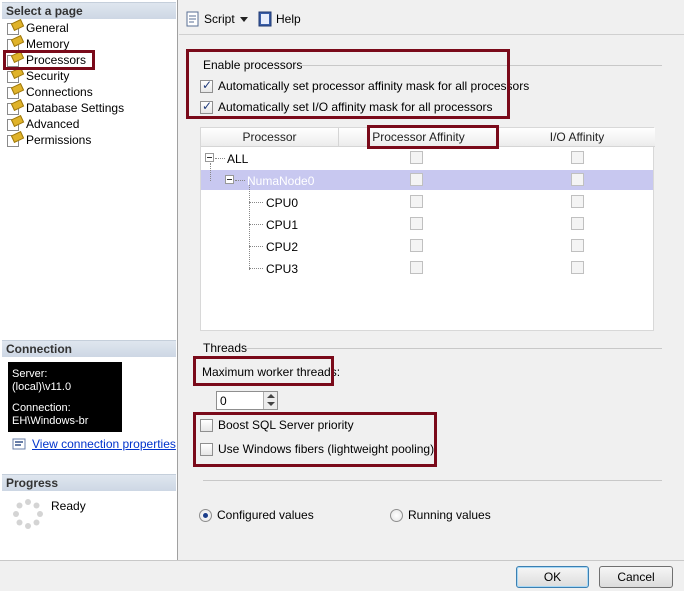 The image size is (684, 591). I want to click on cpu3-processor-affinity-checkbox, so click(416, 267).